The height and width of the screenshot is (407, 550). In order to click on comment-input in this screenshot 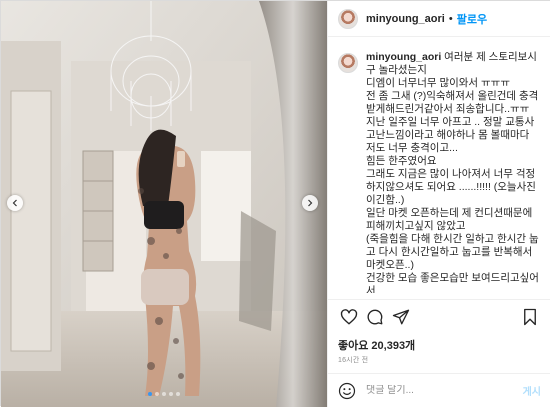, I will do `click(444, 390)`.